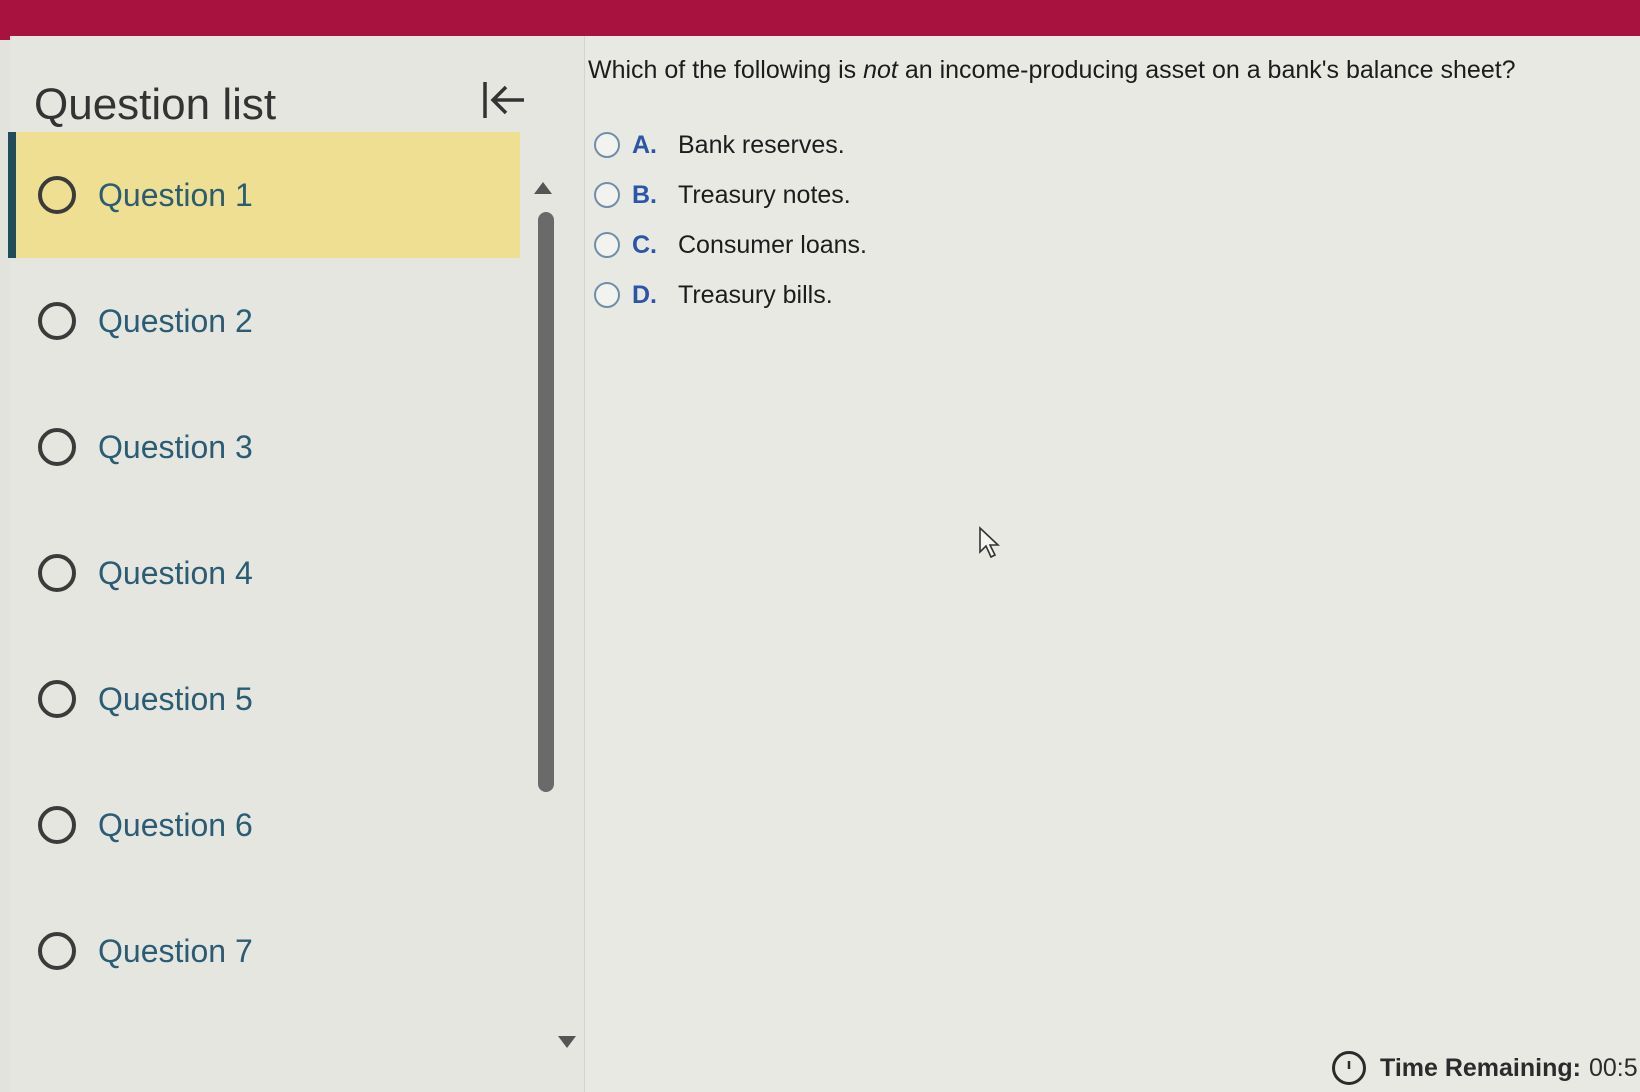 The height and width of the screenshot is (1092, 1640). What do you see at coordinates (264, 321) in the screenshot?
I see `question-item-2: Question 2` at bounding box center [264, 321].